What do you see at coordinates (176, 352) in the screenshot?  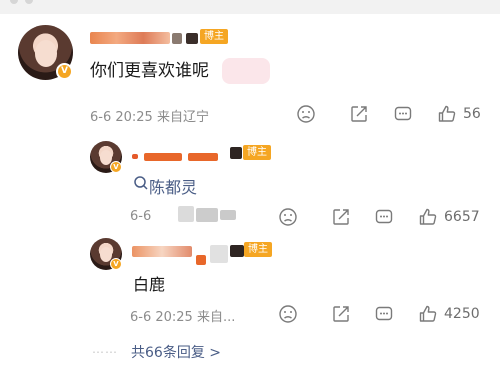 I see `view-more-replies-link: 共66条回复 >` at bounding box center [176, 352].